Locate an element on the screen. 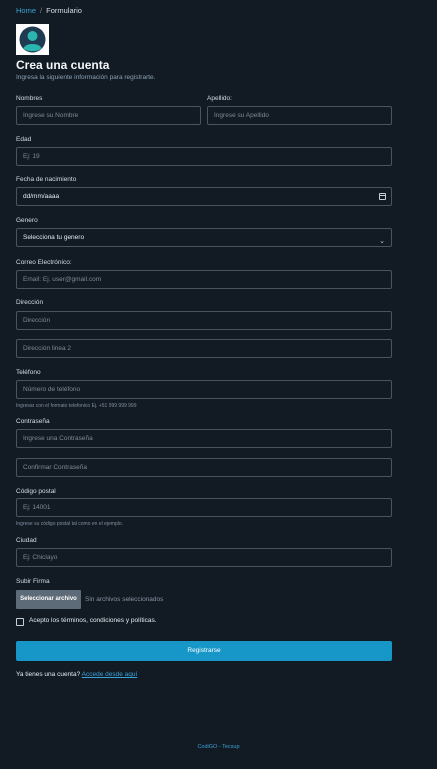 Image resolution: width=437 pixels, height=769 pixels. login-prompt: Ya tienes una cuenta? Accede desde aquí is located at coordinates (76, 674).